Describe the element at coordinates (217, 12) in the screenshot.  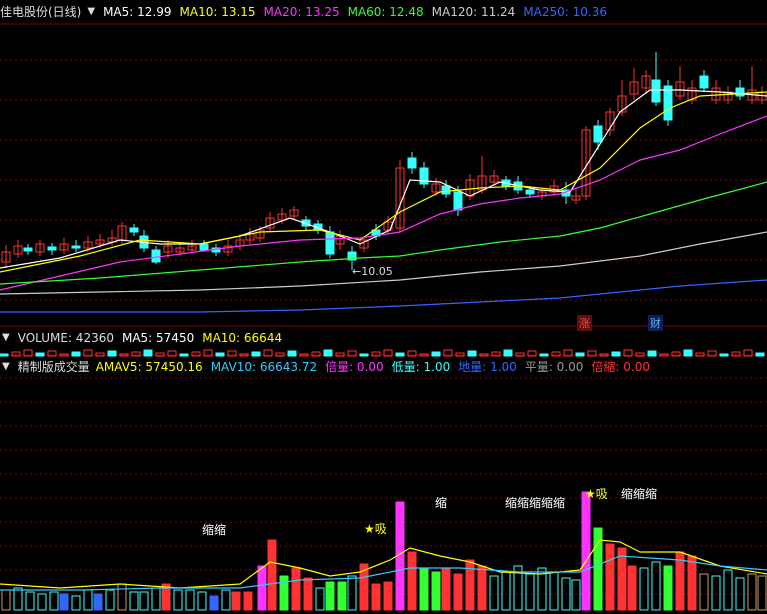
I see `ma-legend-item: MA10: 13.15` at that location.